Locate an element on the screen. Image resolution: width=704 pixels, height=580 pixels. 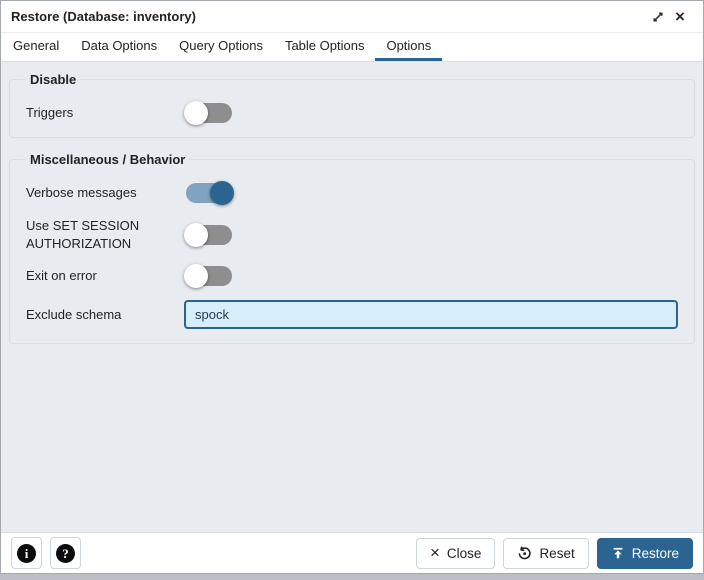
restore-button: Restore is located at coordinates (644, 553).